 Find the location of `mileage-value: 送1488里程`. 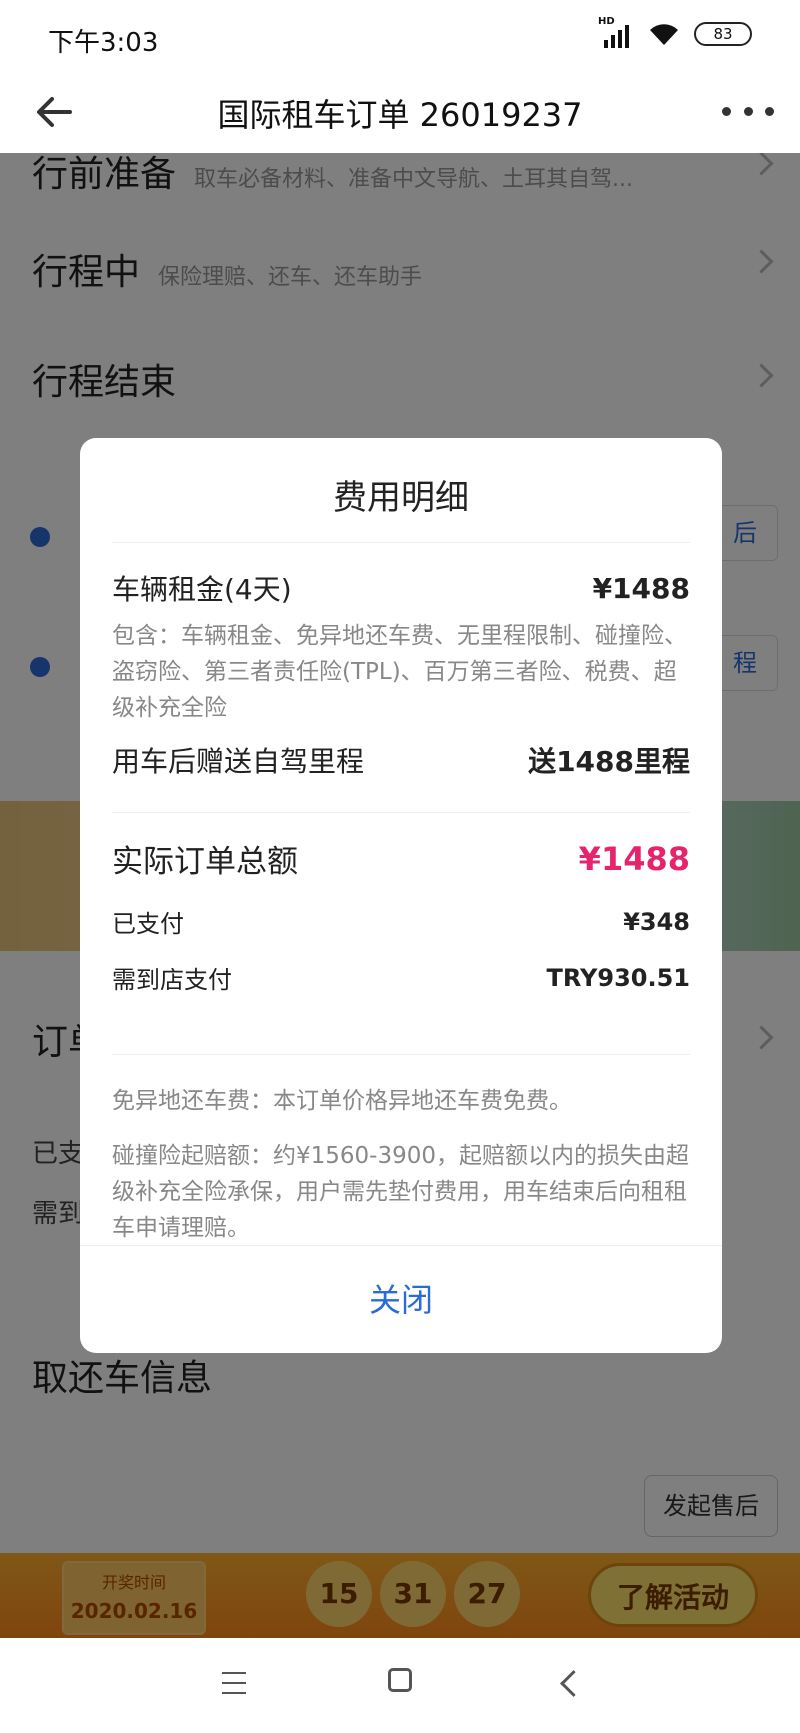

mileage-value: 送1488里程 is located at coordinates (609, 761).